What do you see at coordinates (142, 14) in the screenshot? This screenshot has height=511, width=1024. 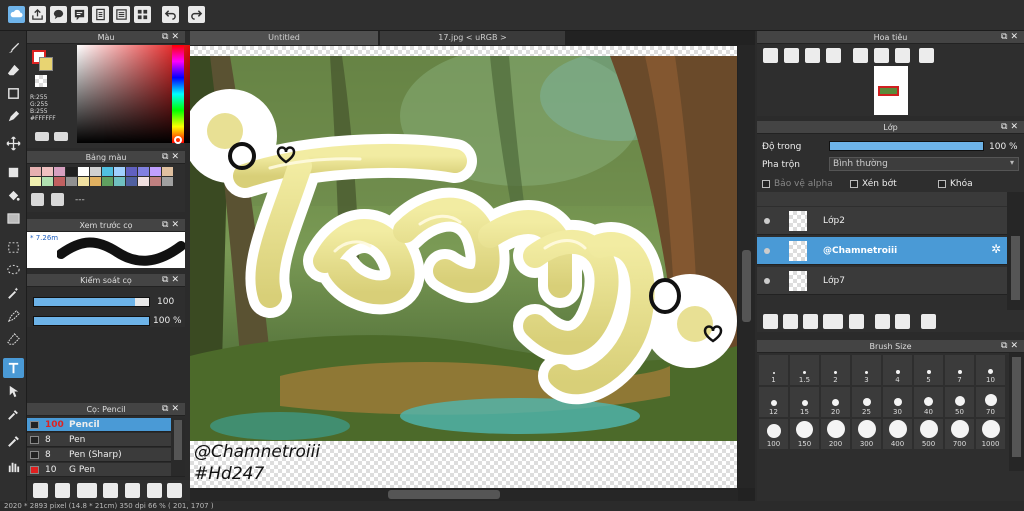 I see `grid-icon` at bounding box center [142, 14].